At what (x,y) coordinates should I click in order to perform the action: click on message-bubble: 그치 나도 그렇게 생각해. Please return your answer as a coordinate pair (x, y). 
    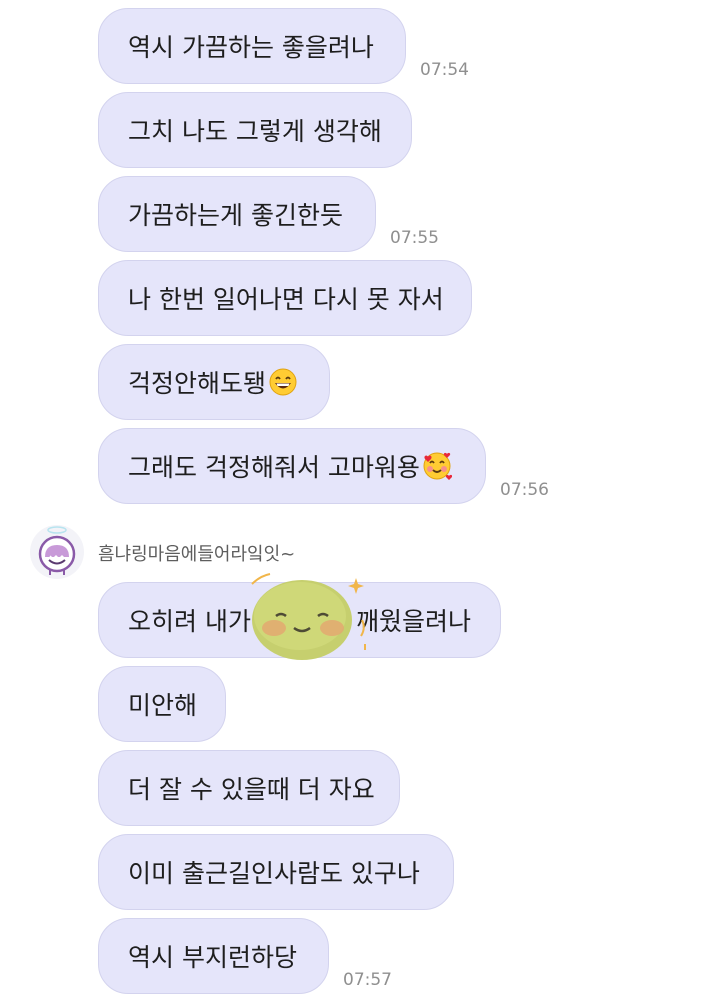
    Looking at the image, I should click on (255, 130).